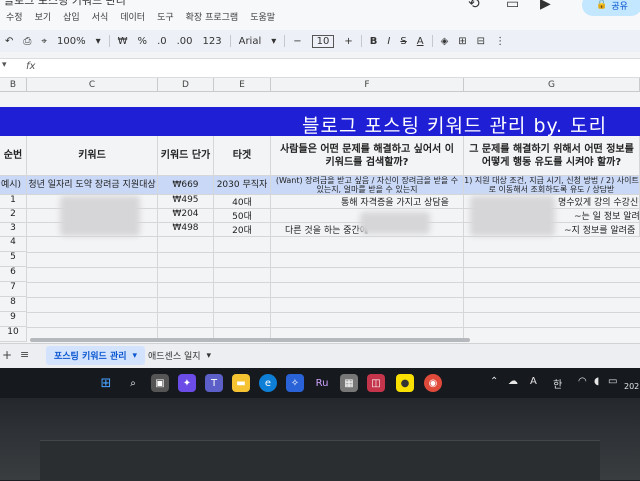 The width and height of the screenshot is (640, 481). Describe the element at coordinates (323, 41) in the screenshot. I see `font-size-input: 10` at that location.